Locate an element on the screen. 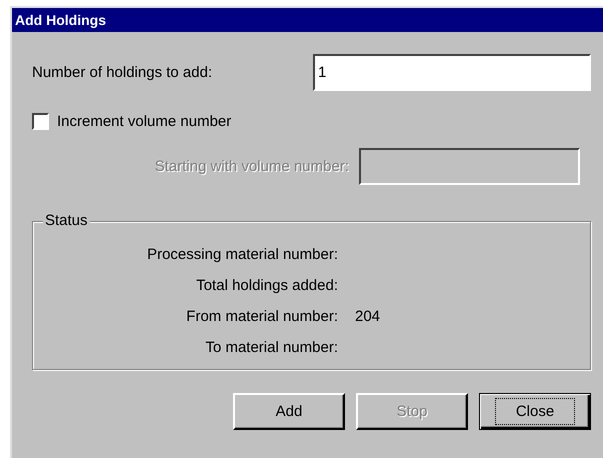  dialog-button: Close is located at coordinates (535, 411).